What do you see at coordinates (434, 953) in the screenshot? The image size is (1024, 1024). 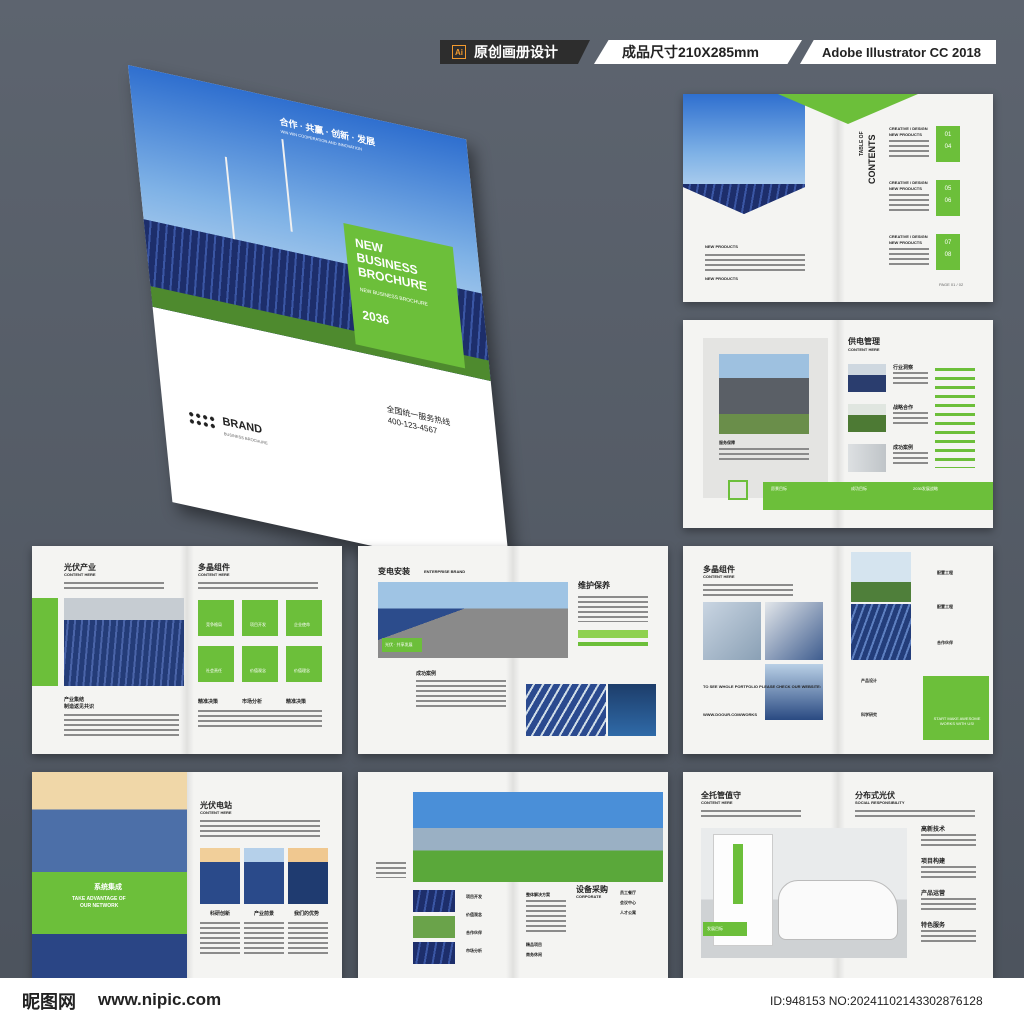 I see `spread7-photo` at bounding box center [434, 953].